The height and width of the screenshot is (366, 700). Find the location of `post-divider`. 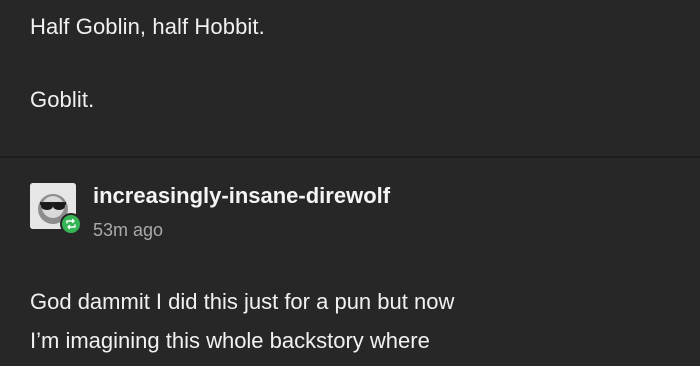

post-divider is located at coordinates (350, 157).